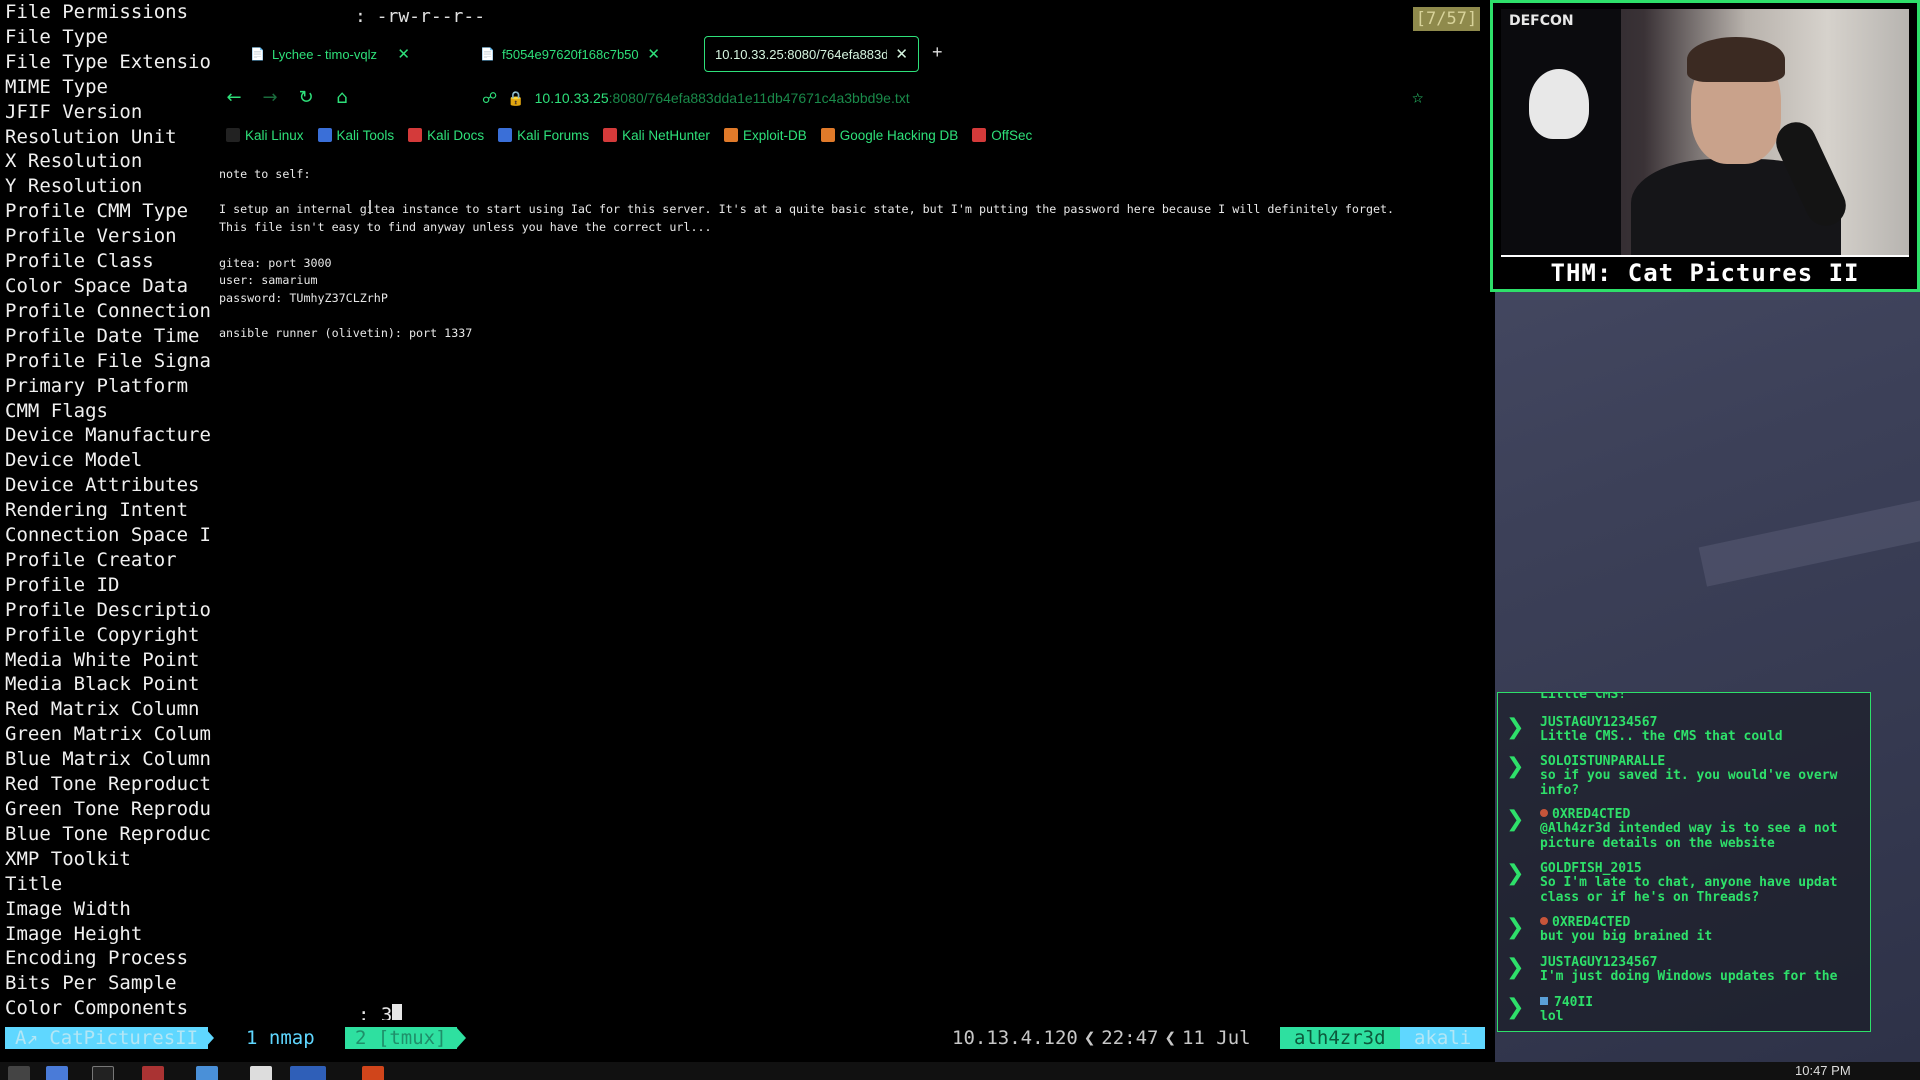  Describe the element at coordinates (1552, 1016) in the screenshot. I see `chat-text: lol` at that location.